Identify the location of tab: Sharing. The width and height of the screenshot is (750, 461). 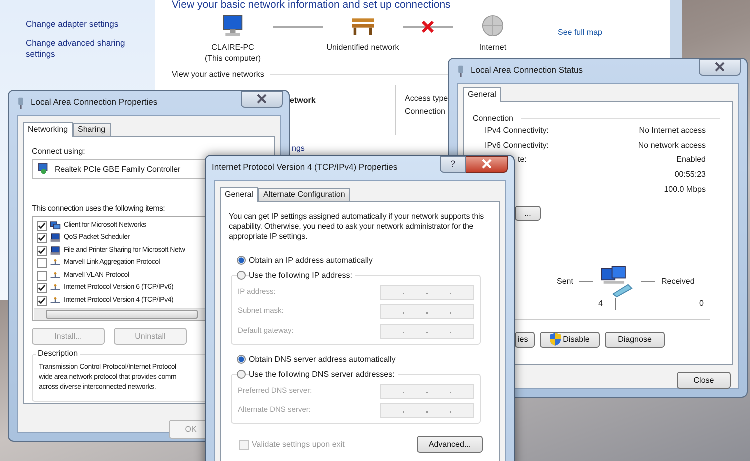
(92, 129).